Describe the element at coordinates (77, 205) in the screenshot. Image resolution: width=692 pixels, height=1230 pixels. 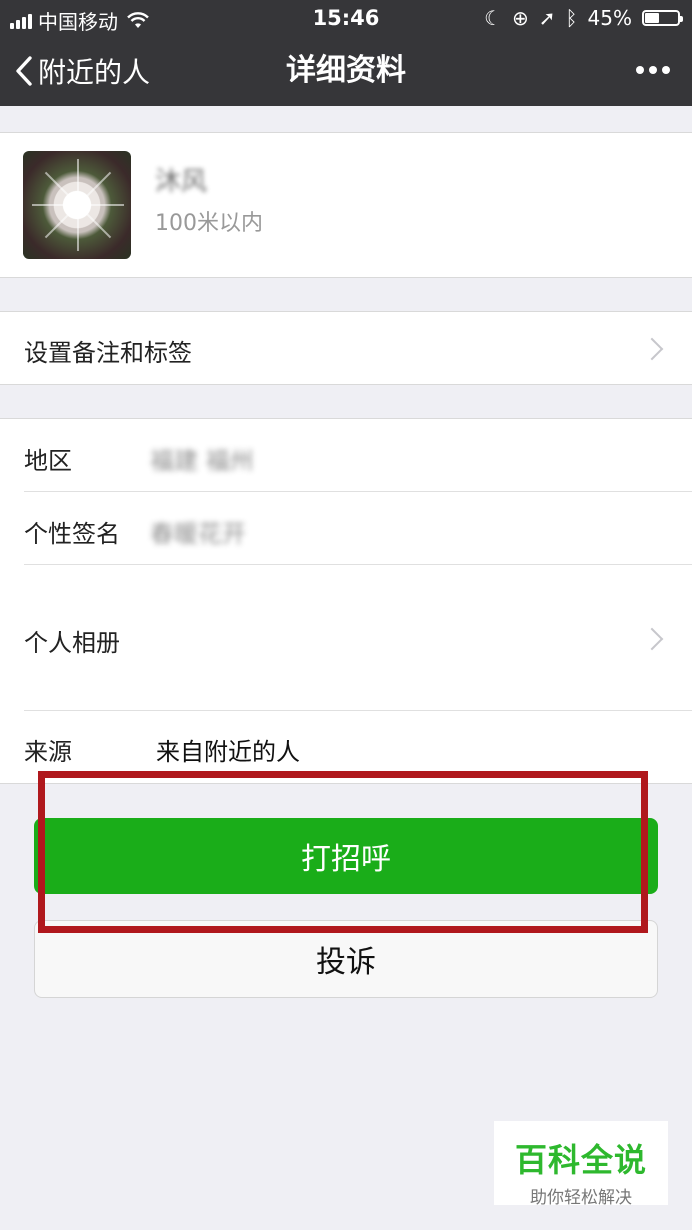
I see `avatar` at that location.